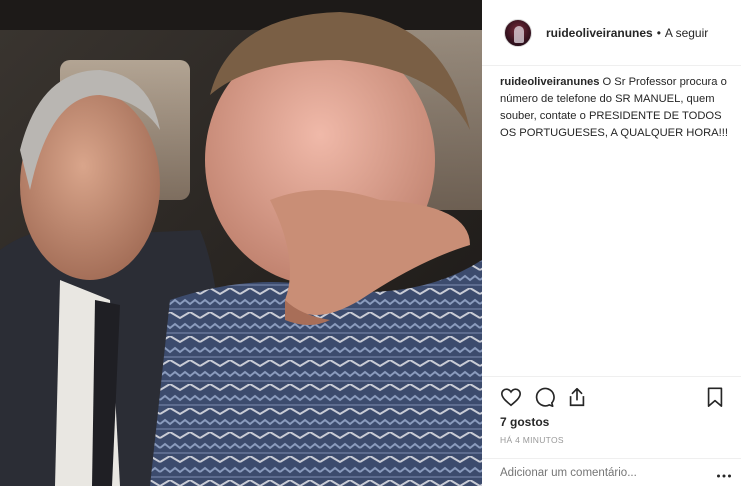  What do you see at coordinates (595, 472) in the screenshot?
I see `comment-input` at bounding box center [595, 472].